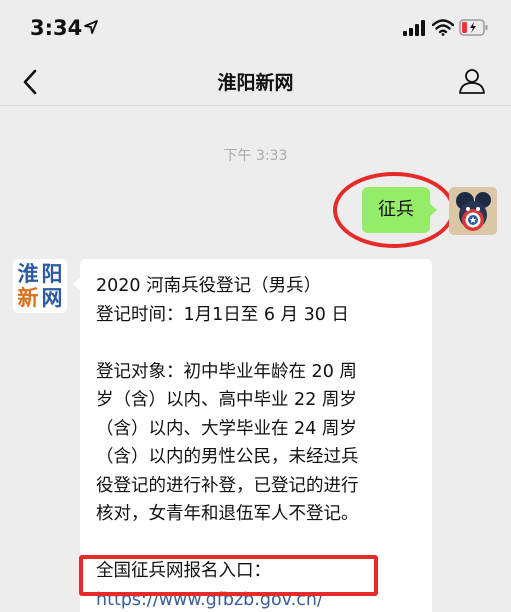 The width and height of the screenshot is (511, 612). What do you see at coordinates (209, 286) in the screenshot?
I see `message-line: 2020 河南兵役登记（男兵）` at bounding box center [209, 286].